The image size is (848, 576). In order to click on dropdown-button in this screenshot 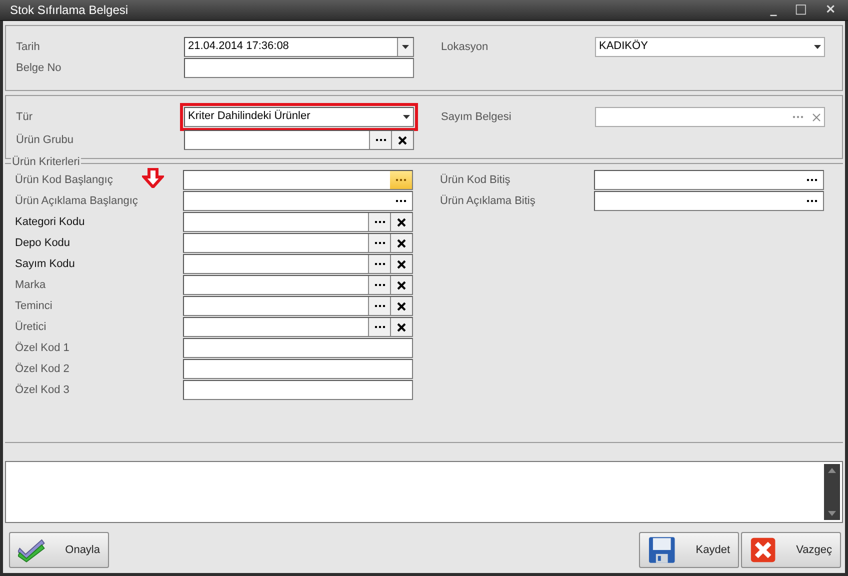, I will do `click(405, 47)`.